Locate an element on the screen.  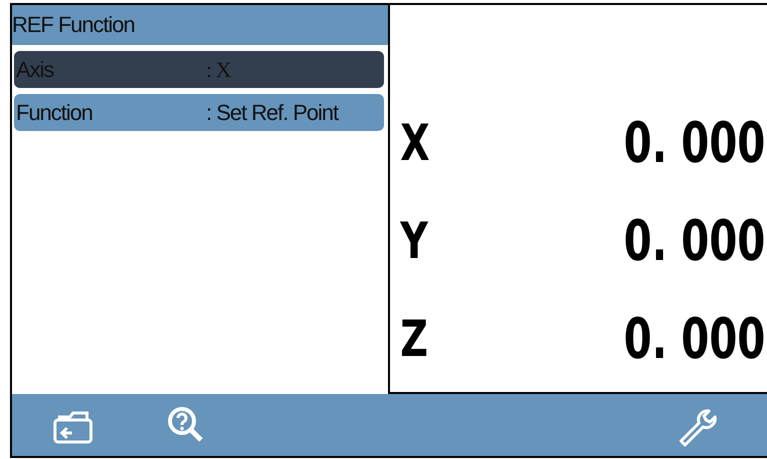
axis-label: Y is located at coordinates (413, 241).